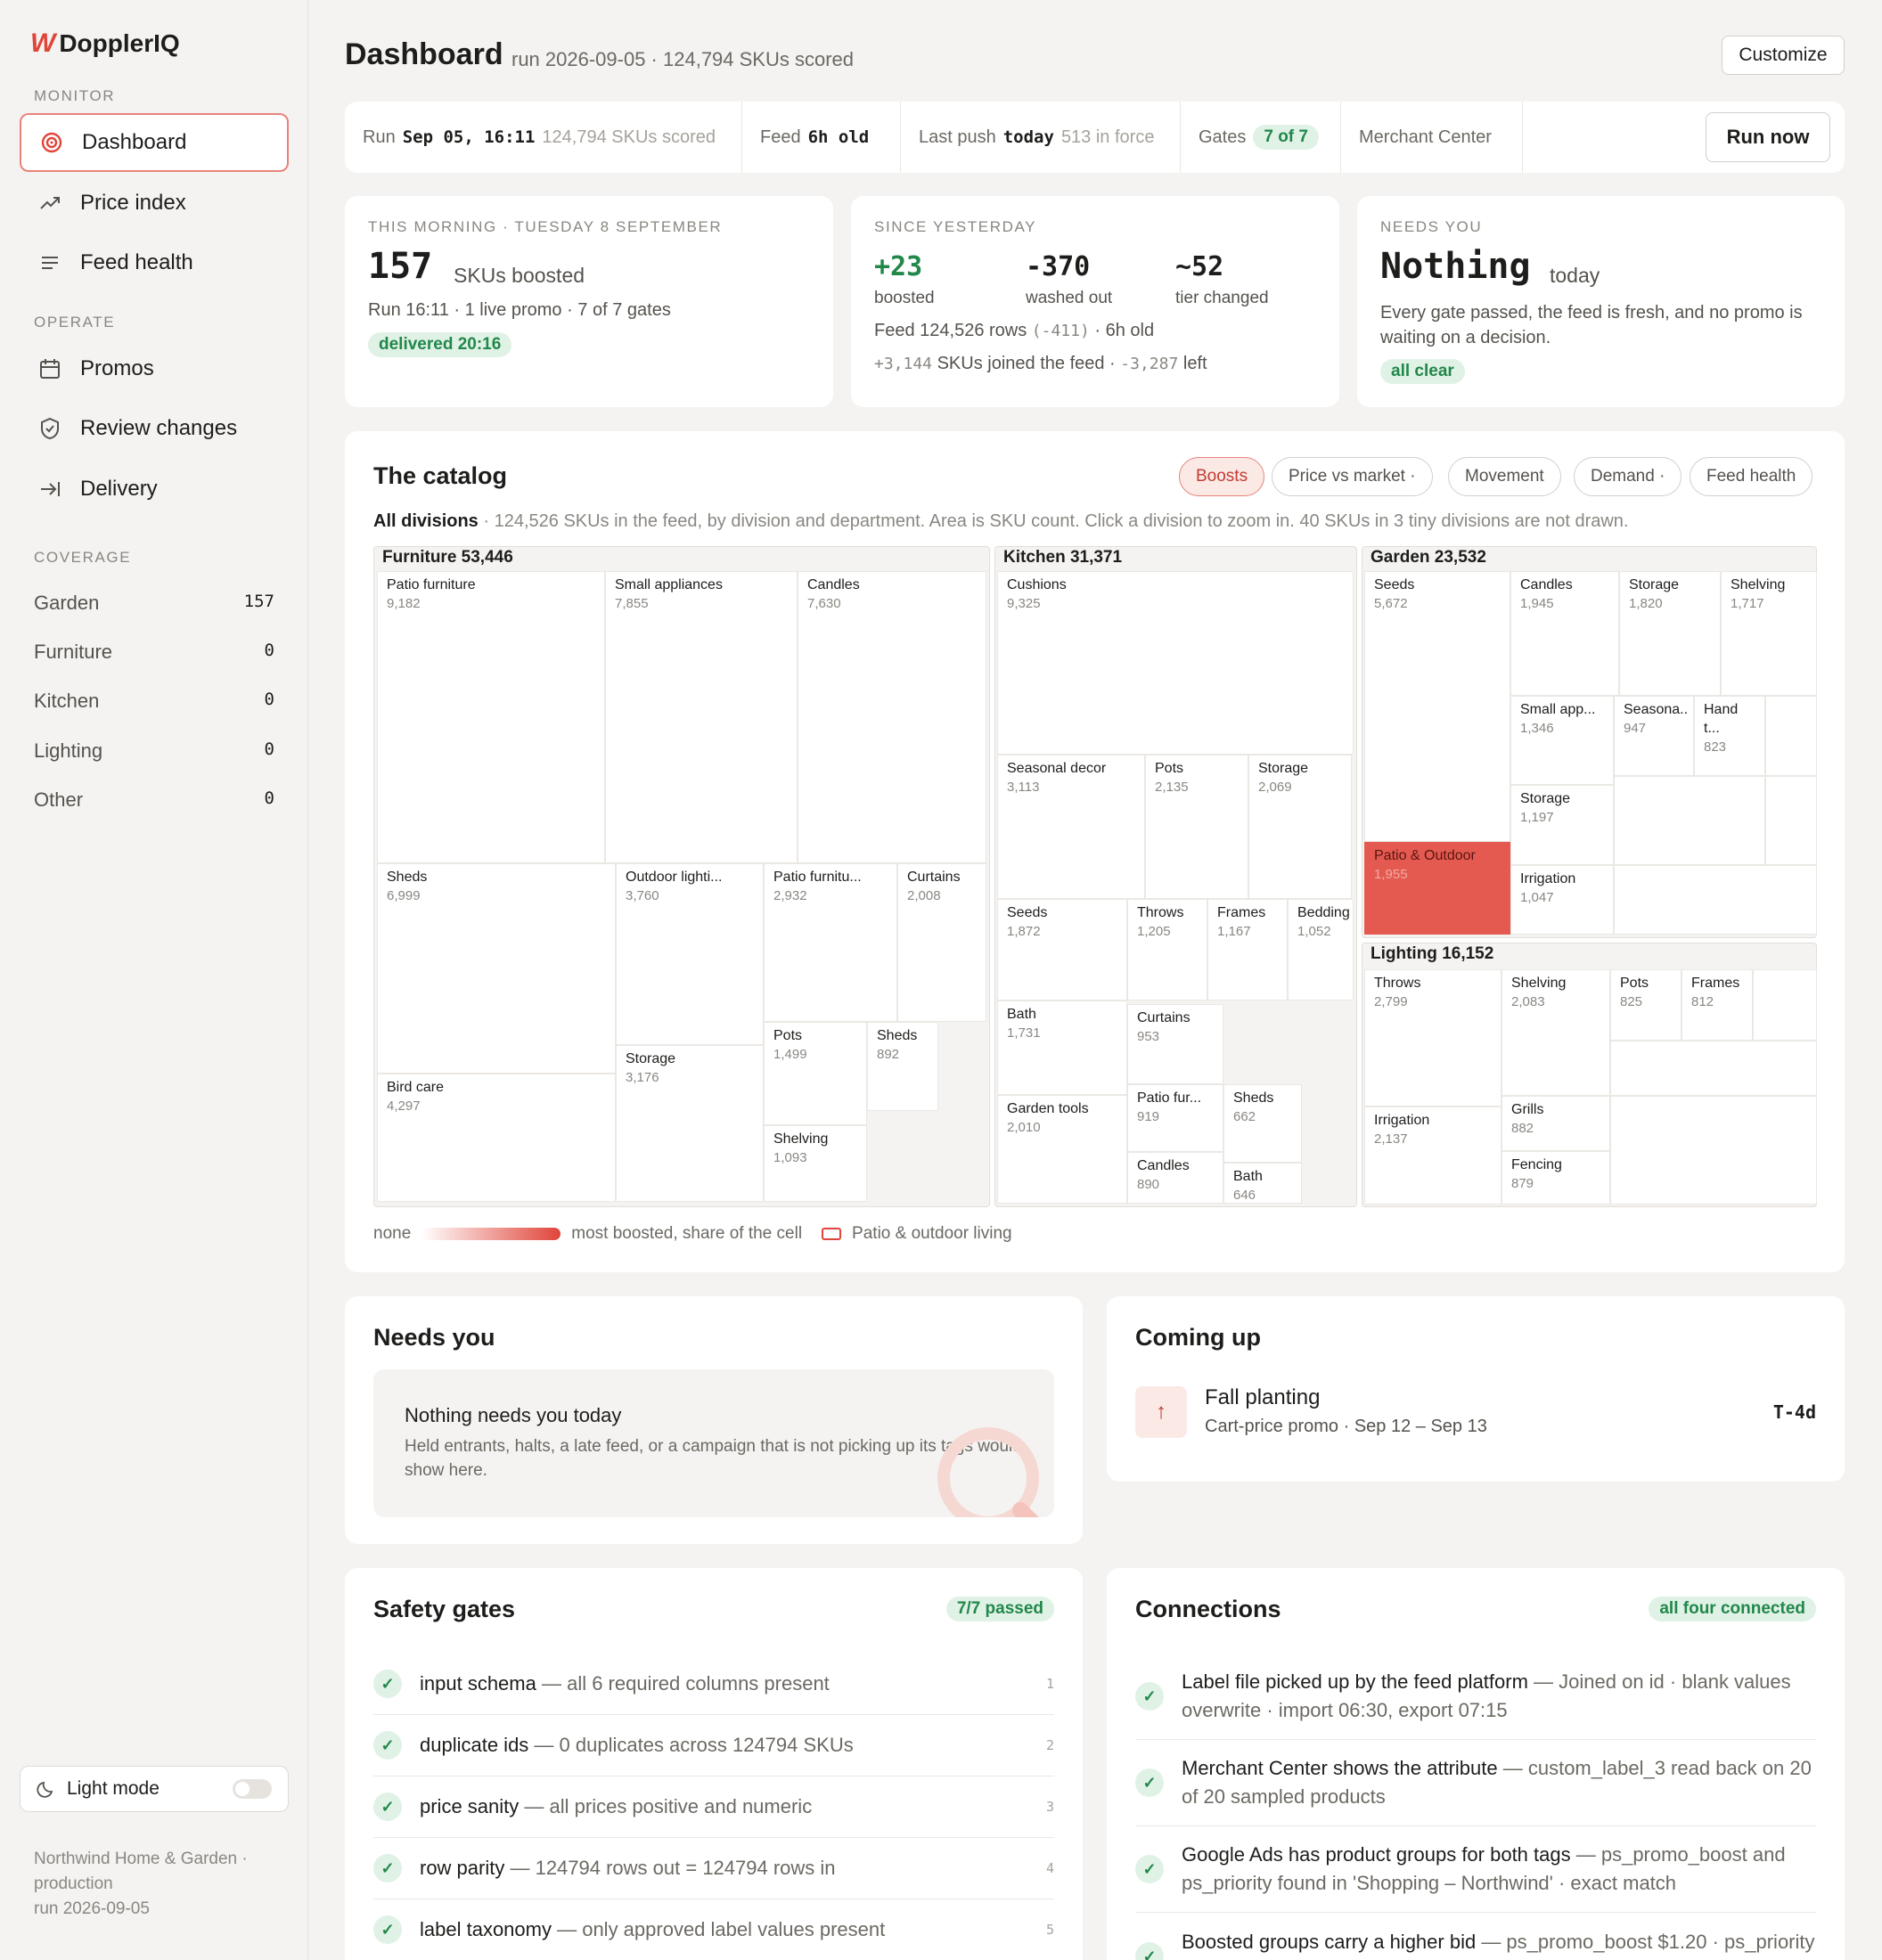 The width and height of the screenshot is (1882, 1960). I want to click on cell-count: 823, so click(1715, 747).